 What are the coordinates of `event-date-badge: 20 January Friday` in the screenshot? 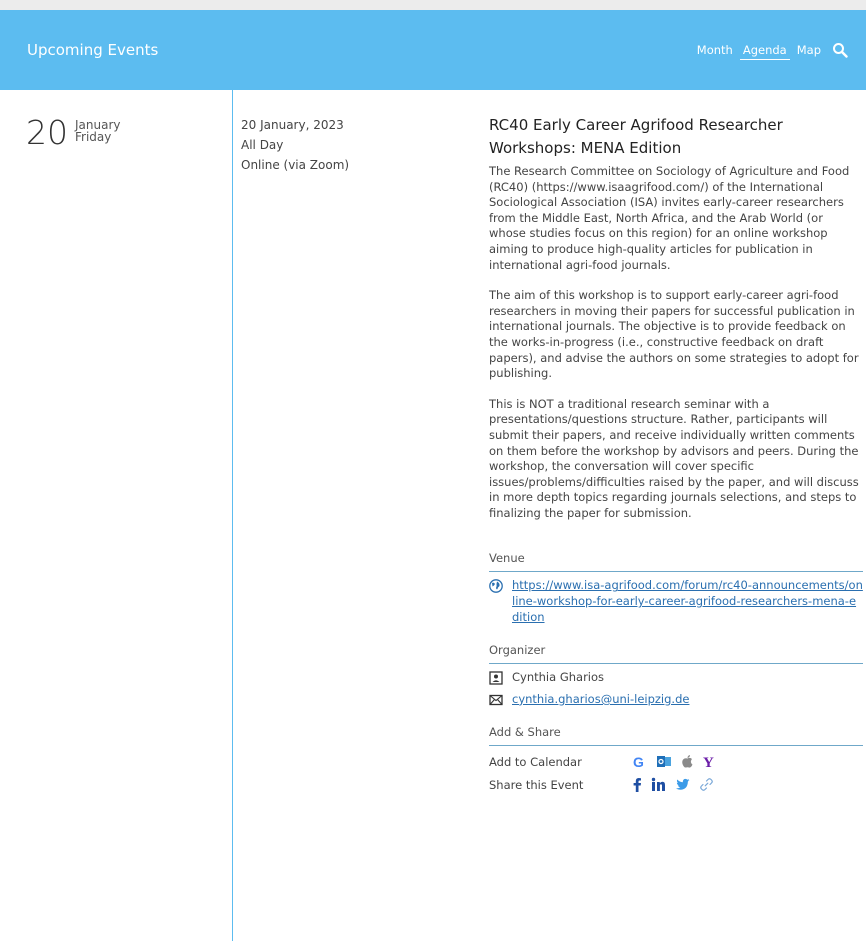 It's located at (73, 133).